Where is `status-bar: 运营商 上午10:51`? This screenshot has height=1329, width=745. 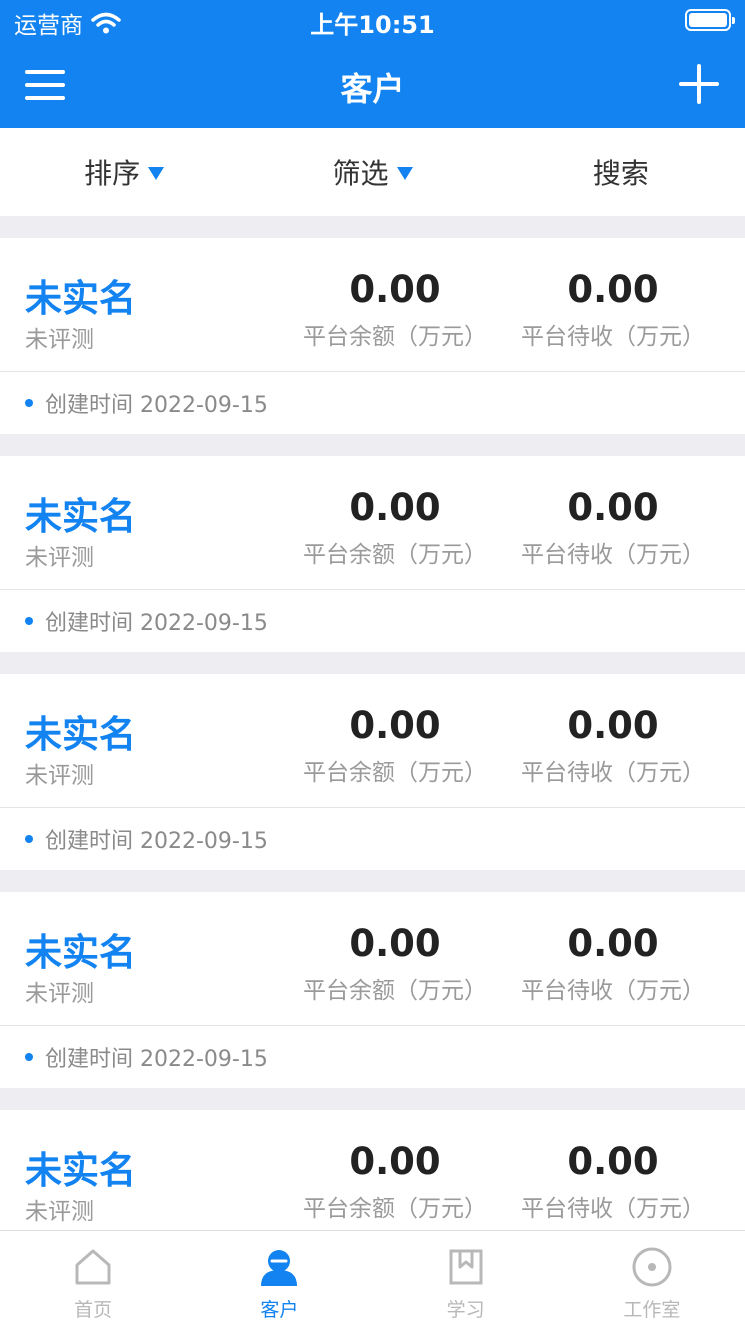 status-bar: 运营商 上午10:51 is located at coordinates (372, 22).